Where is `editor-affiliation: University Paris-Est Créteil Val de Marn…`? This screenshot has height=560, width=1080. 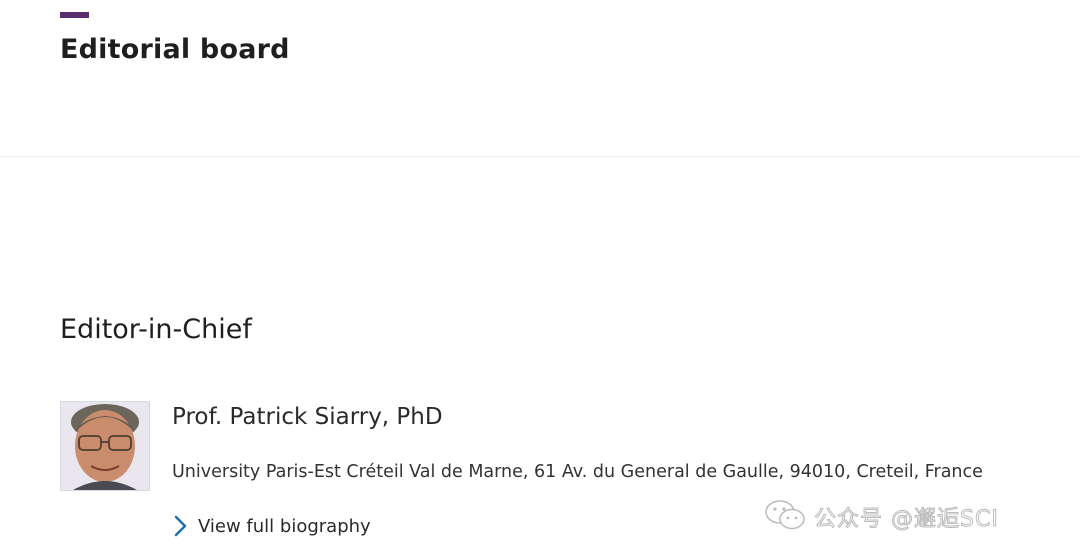 editor-affiliation: University Paris-Est Créteil Val de Marn… is located at coordinates (577, 472).